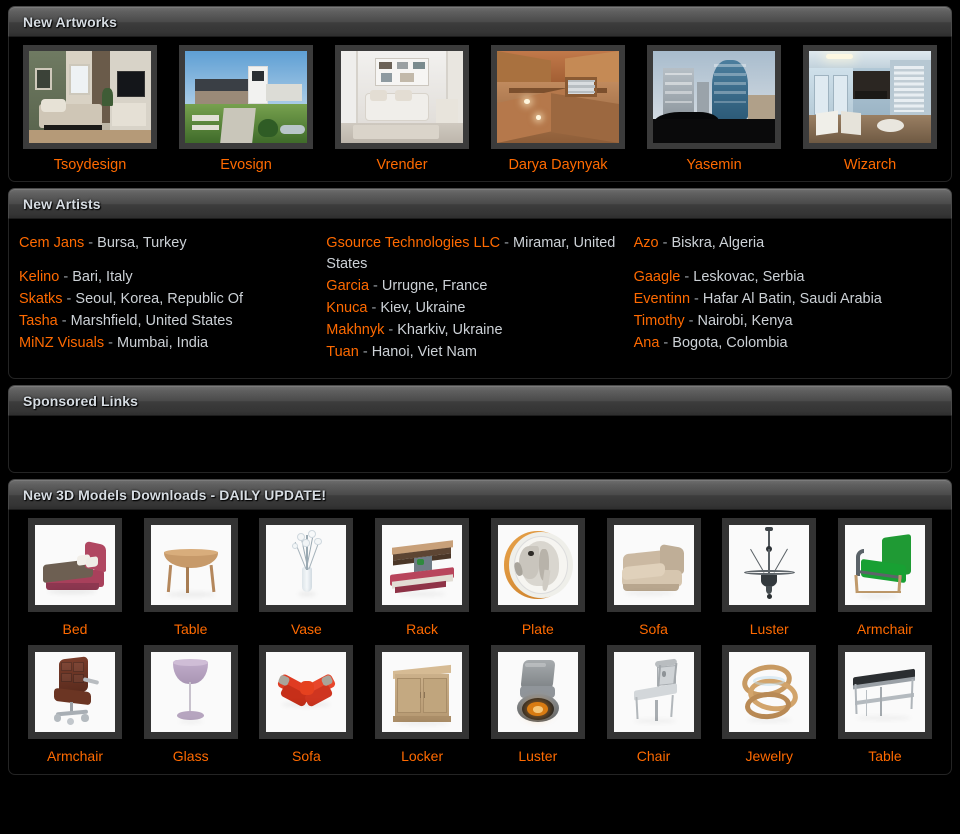  I want to click on artwork-author-link: Tsoydesign, so click(90, 165).